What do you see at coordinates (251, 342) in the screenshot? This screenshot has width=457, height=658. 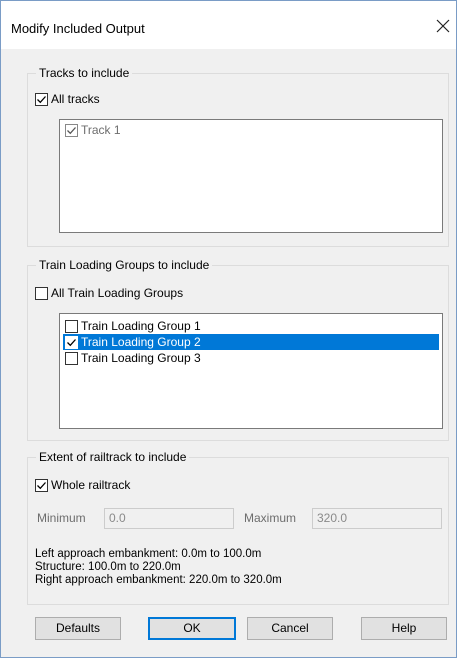 I see `loading-group-item-2: Train Loading Group 2` at bounding box center [251, 342].